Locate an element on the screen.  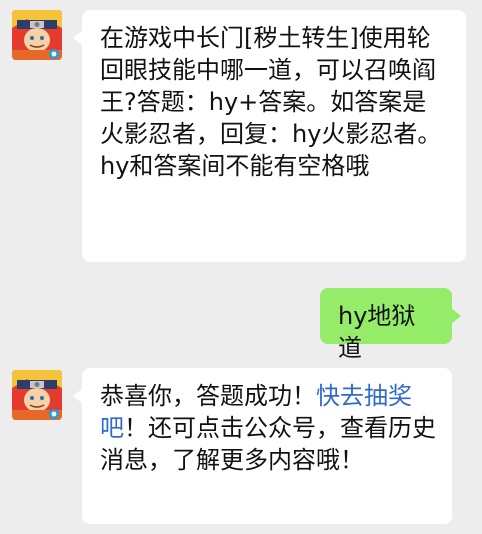
message-text-after-link: ！还可点击公众号，查看历史消息，了解更多内容哦！ is located at coordinates (268, 444).